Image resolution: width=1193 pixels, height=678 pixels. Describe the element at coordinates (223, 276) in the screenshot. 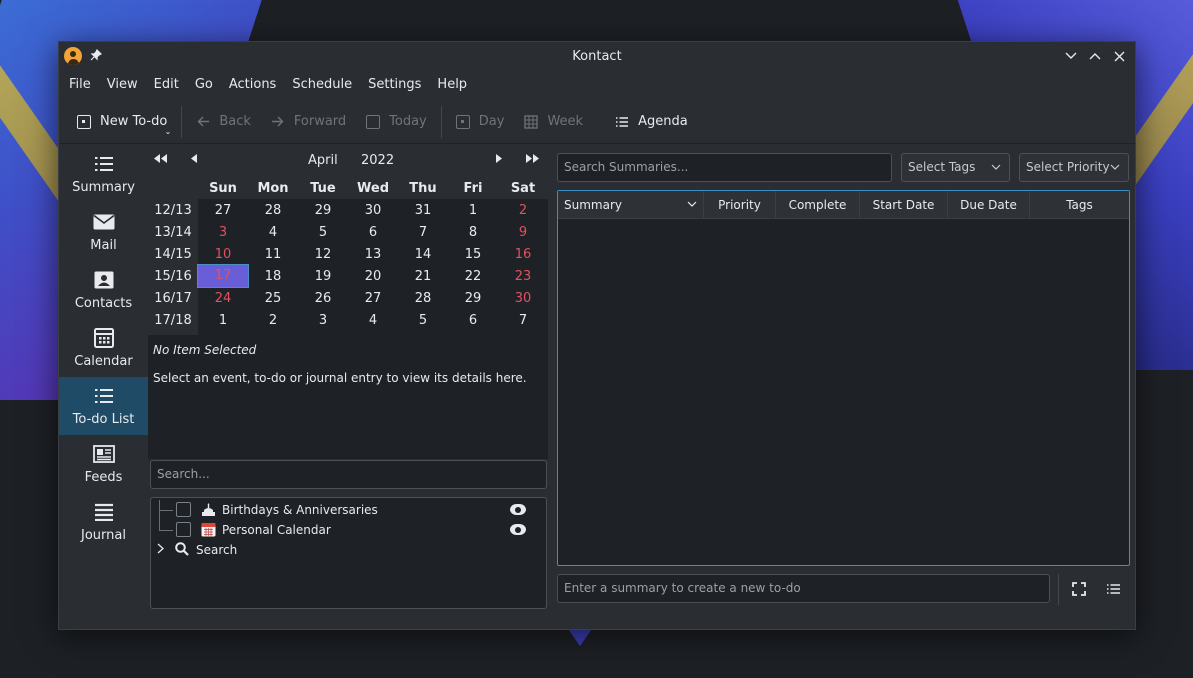

I see `calendar-day-today: 17` at that location.